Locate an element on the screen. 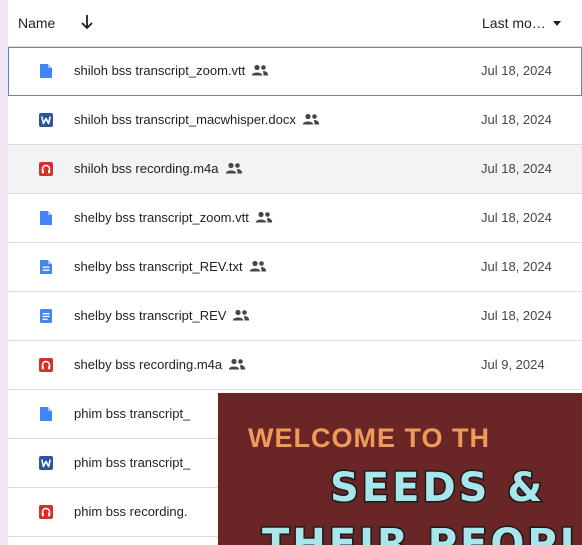 The width and height of the screenshot is (582, 545). file-name: shelby bss transcript_REV is located at coordinates (162, 315).